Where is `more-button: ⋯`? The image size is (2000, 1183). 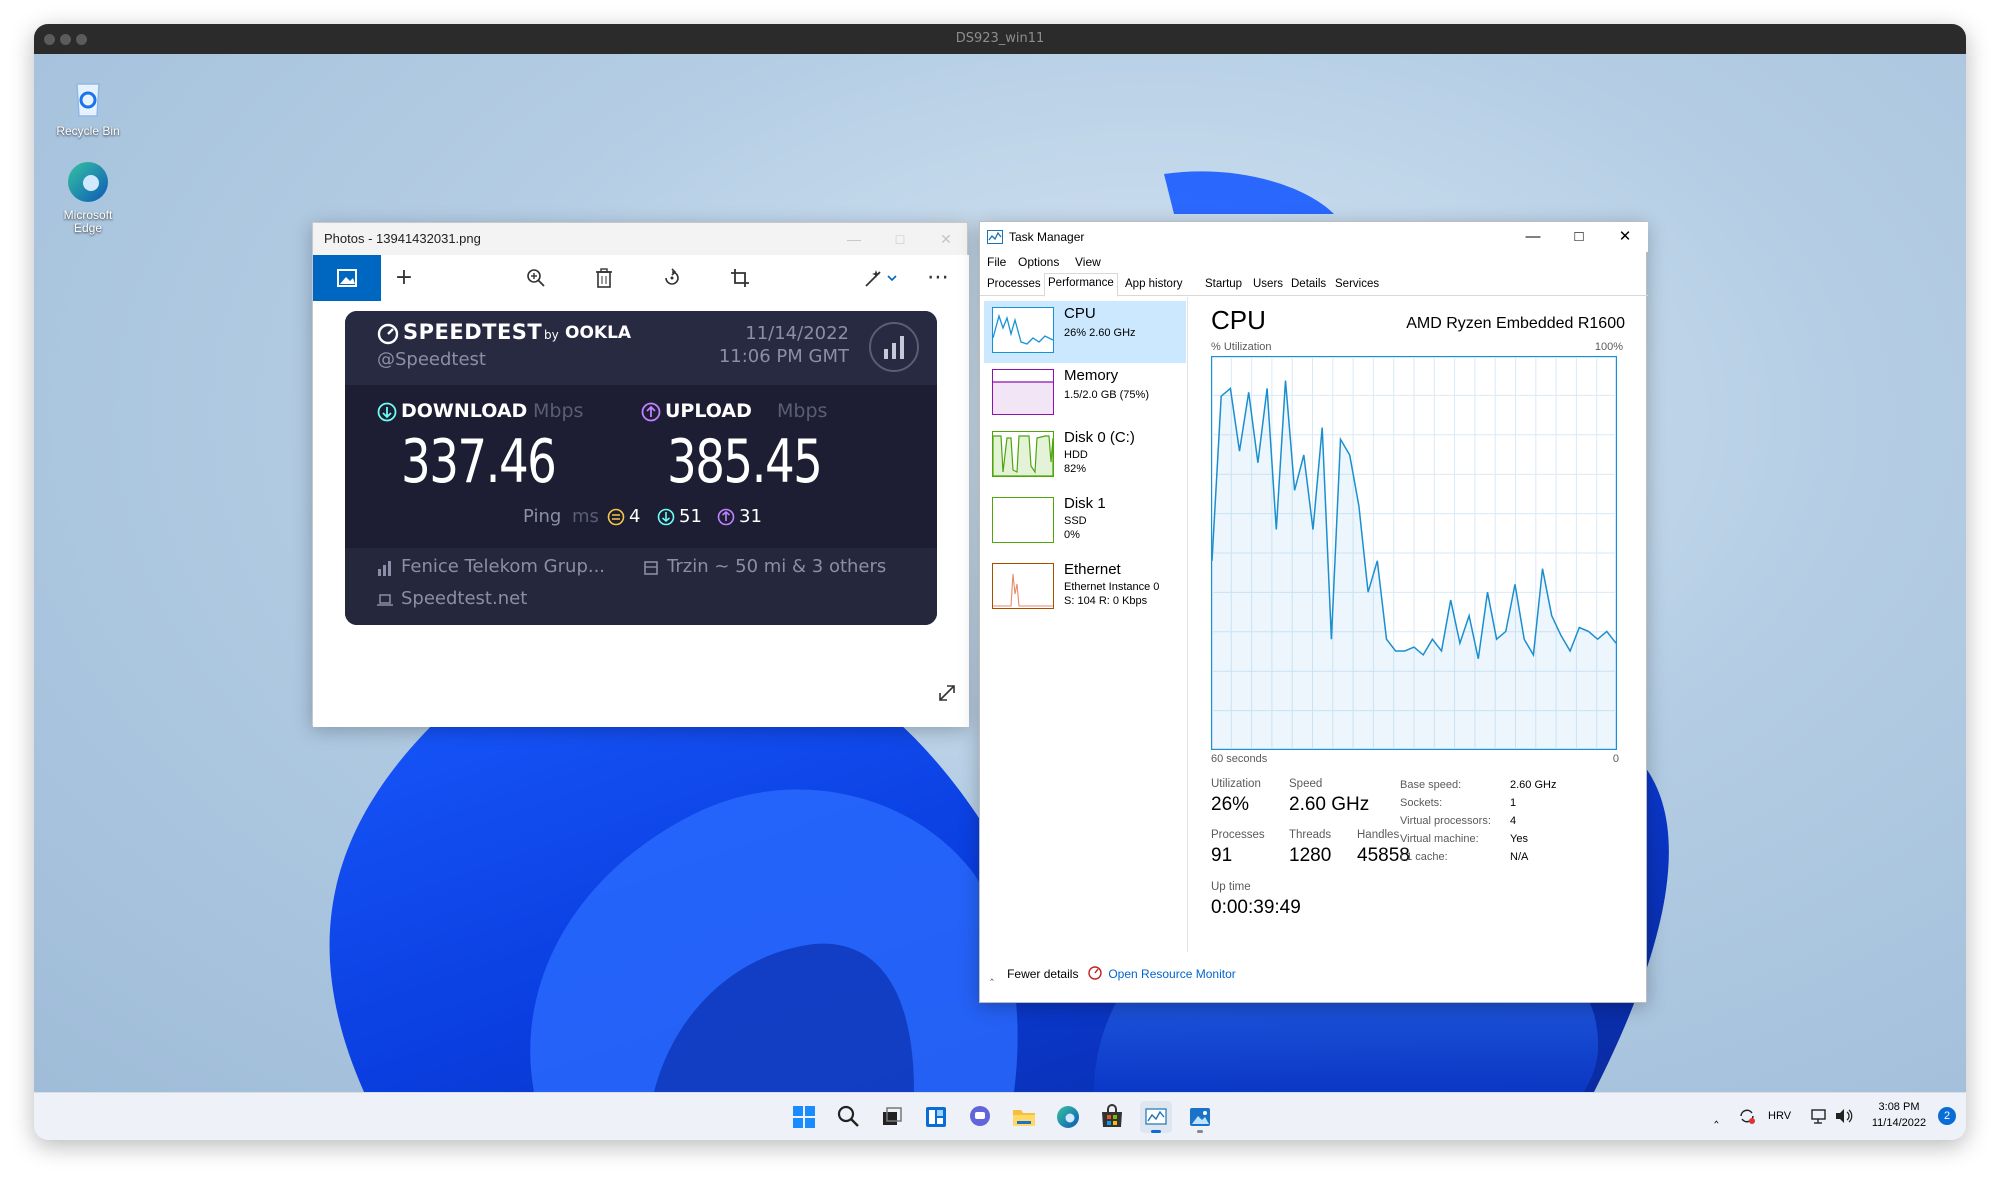
more-button: ⋯ is located at coordinates (938, 278).